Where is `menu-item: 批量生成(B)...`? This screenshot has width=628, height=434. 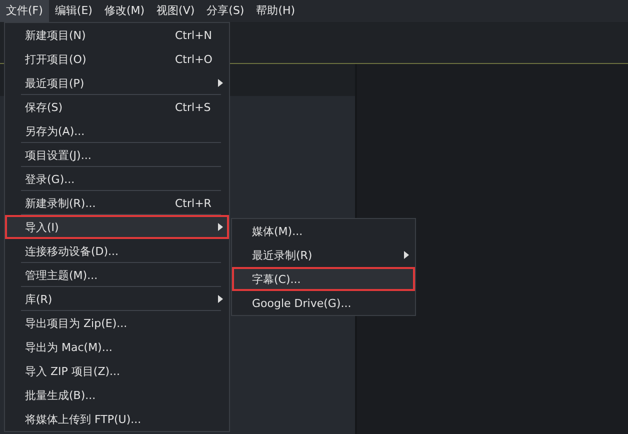 menu-item: 批量生成(B)... is located at coordinates (117, 395).